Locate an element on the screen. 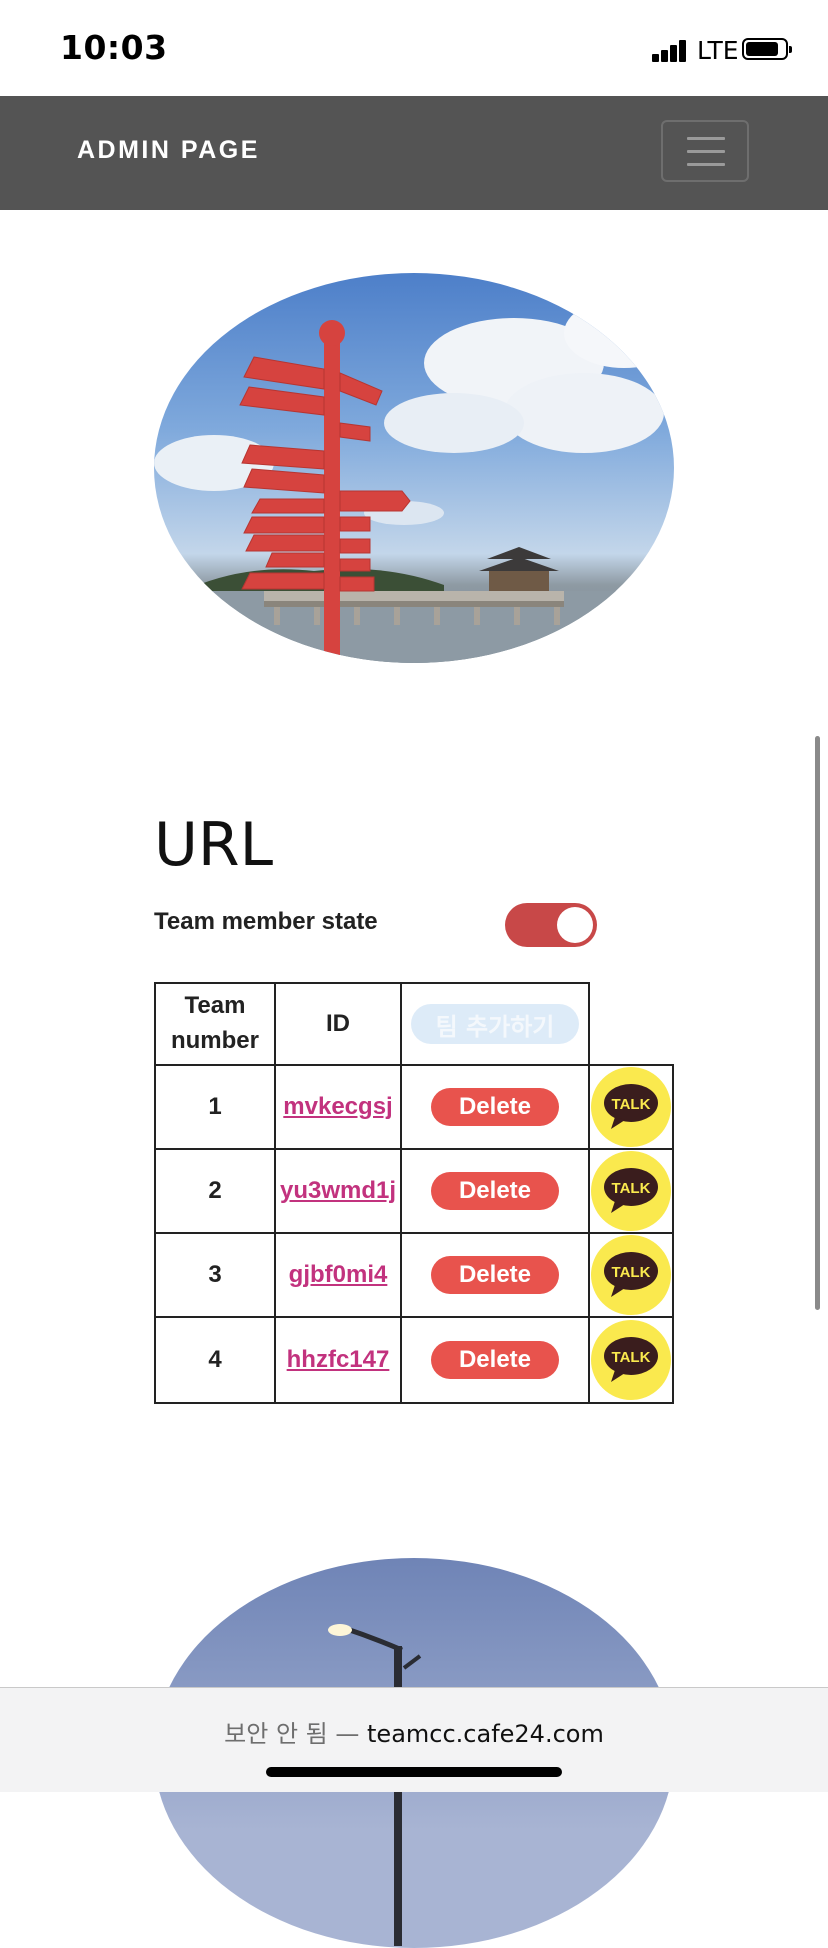  header-team-number-text: Team number is located at coordinates (214, 1023).